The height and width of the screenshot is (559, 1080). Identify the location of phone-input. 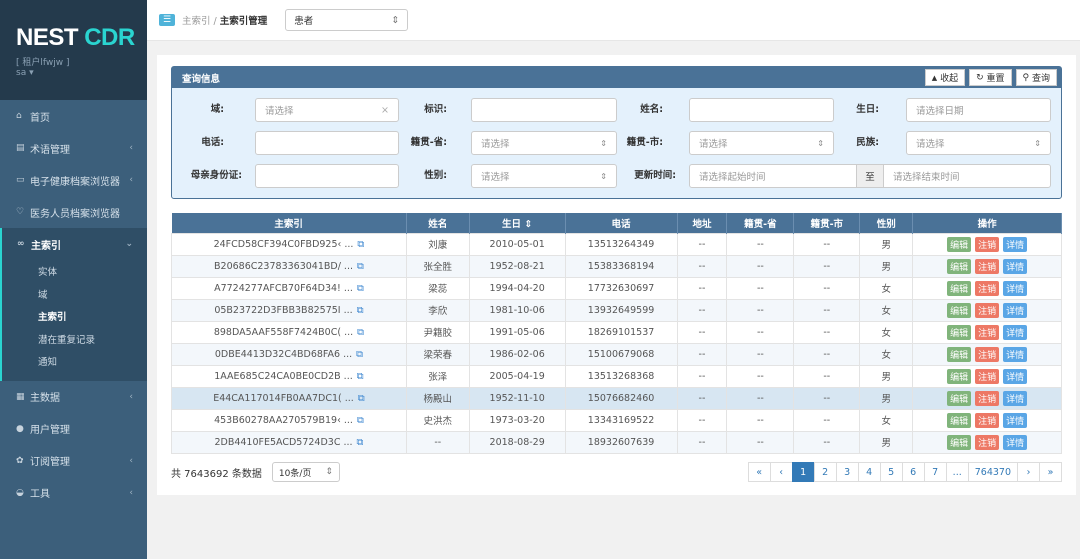
(327, 143).